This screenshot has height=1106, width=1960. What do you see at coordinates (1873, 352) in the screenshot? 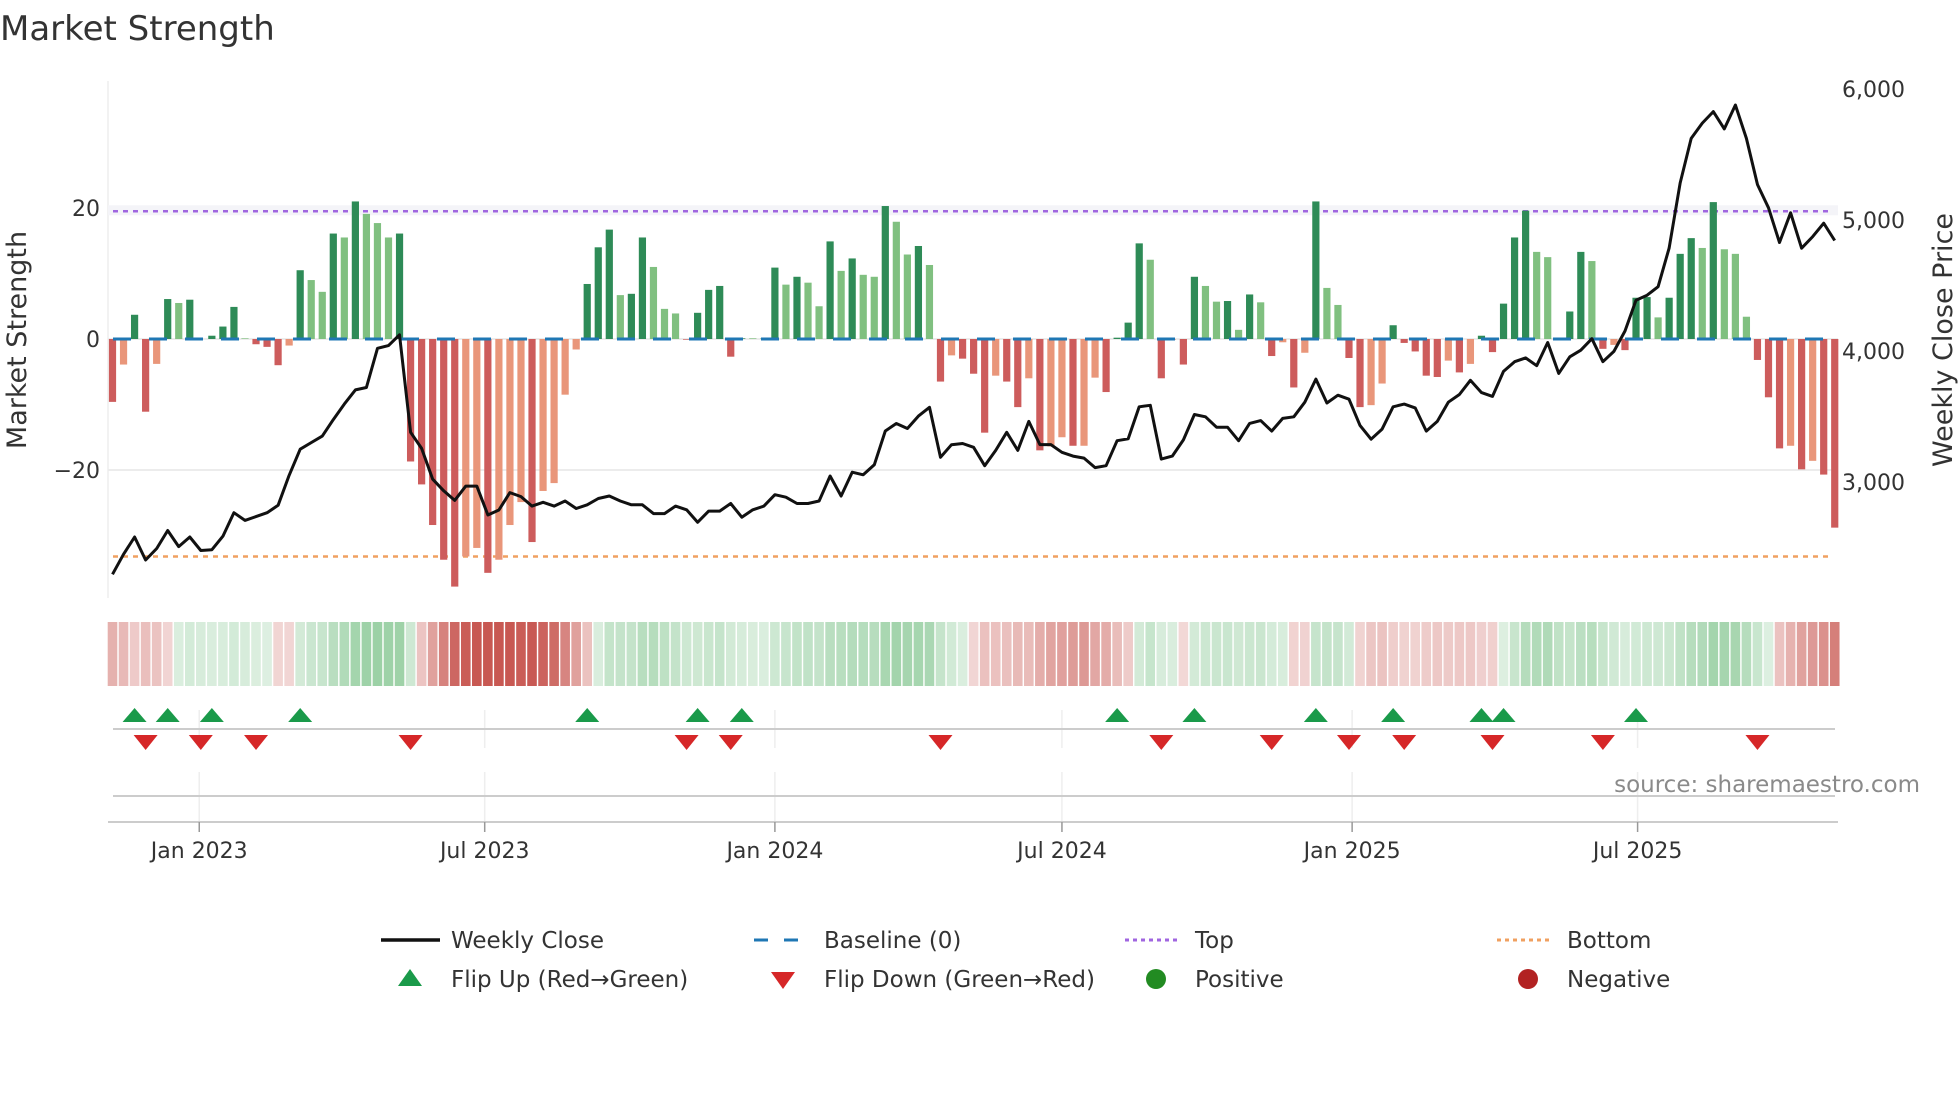
I see `y2-tick-label: 4,000` at bounding box center [1873, 352].